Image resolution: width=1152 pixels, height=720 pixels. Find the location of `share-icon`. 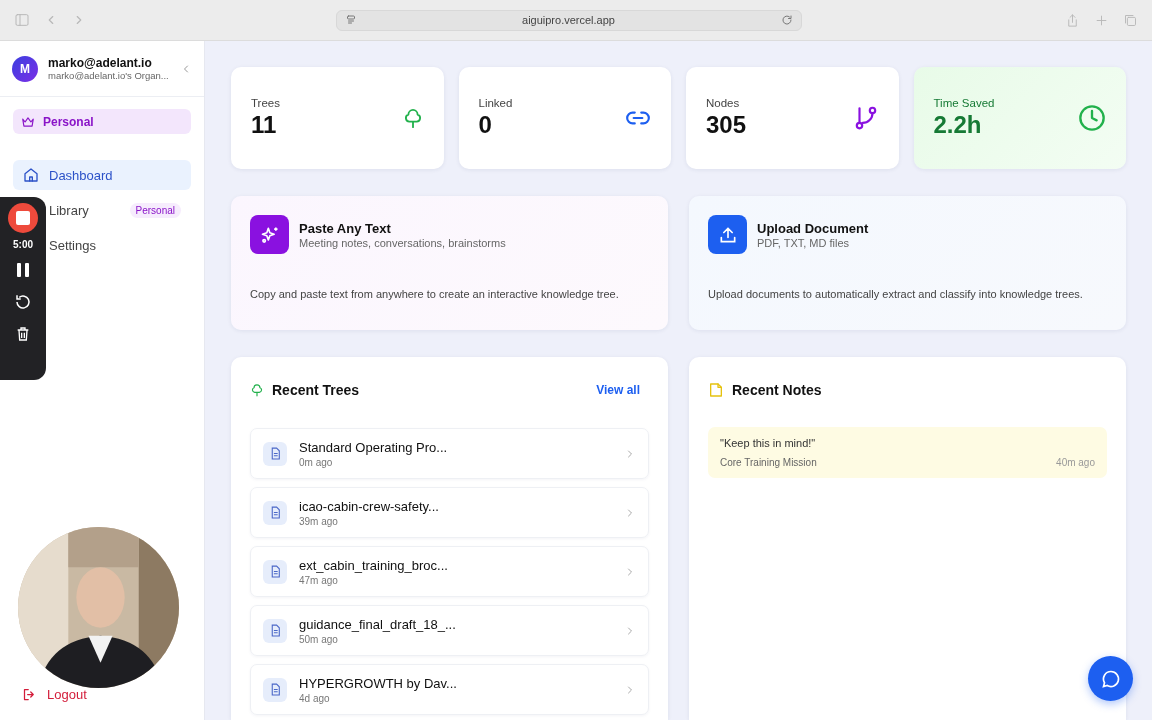

share-icon is located at coordinates (1072, 20).